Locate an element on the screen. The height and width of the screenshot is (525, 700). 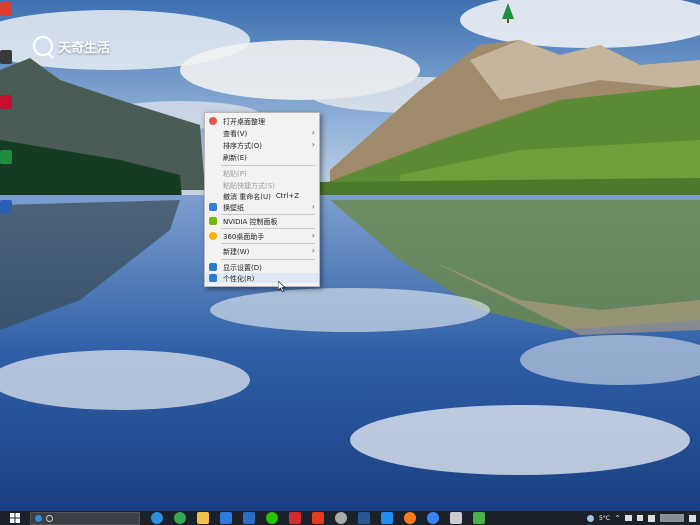
watermark: 天奇生活 is located at coordinates (71, 46).